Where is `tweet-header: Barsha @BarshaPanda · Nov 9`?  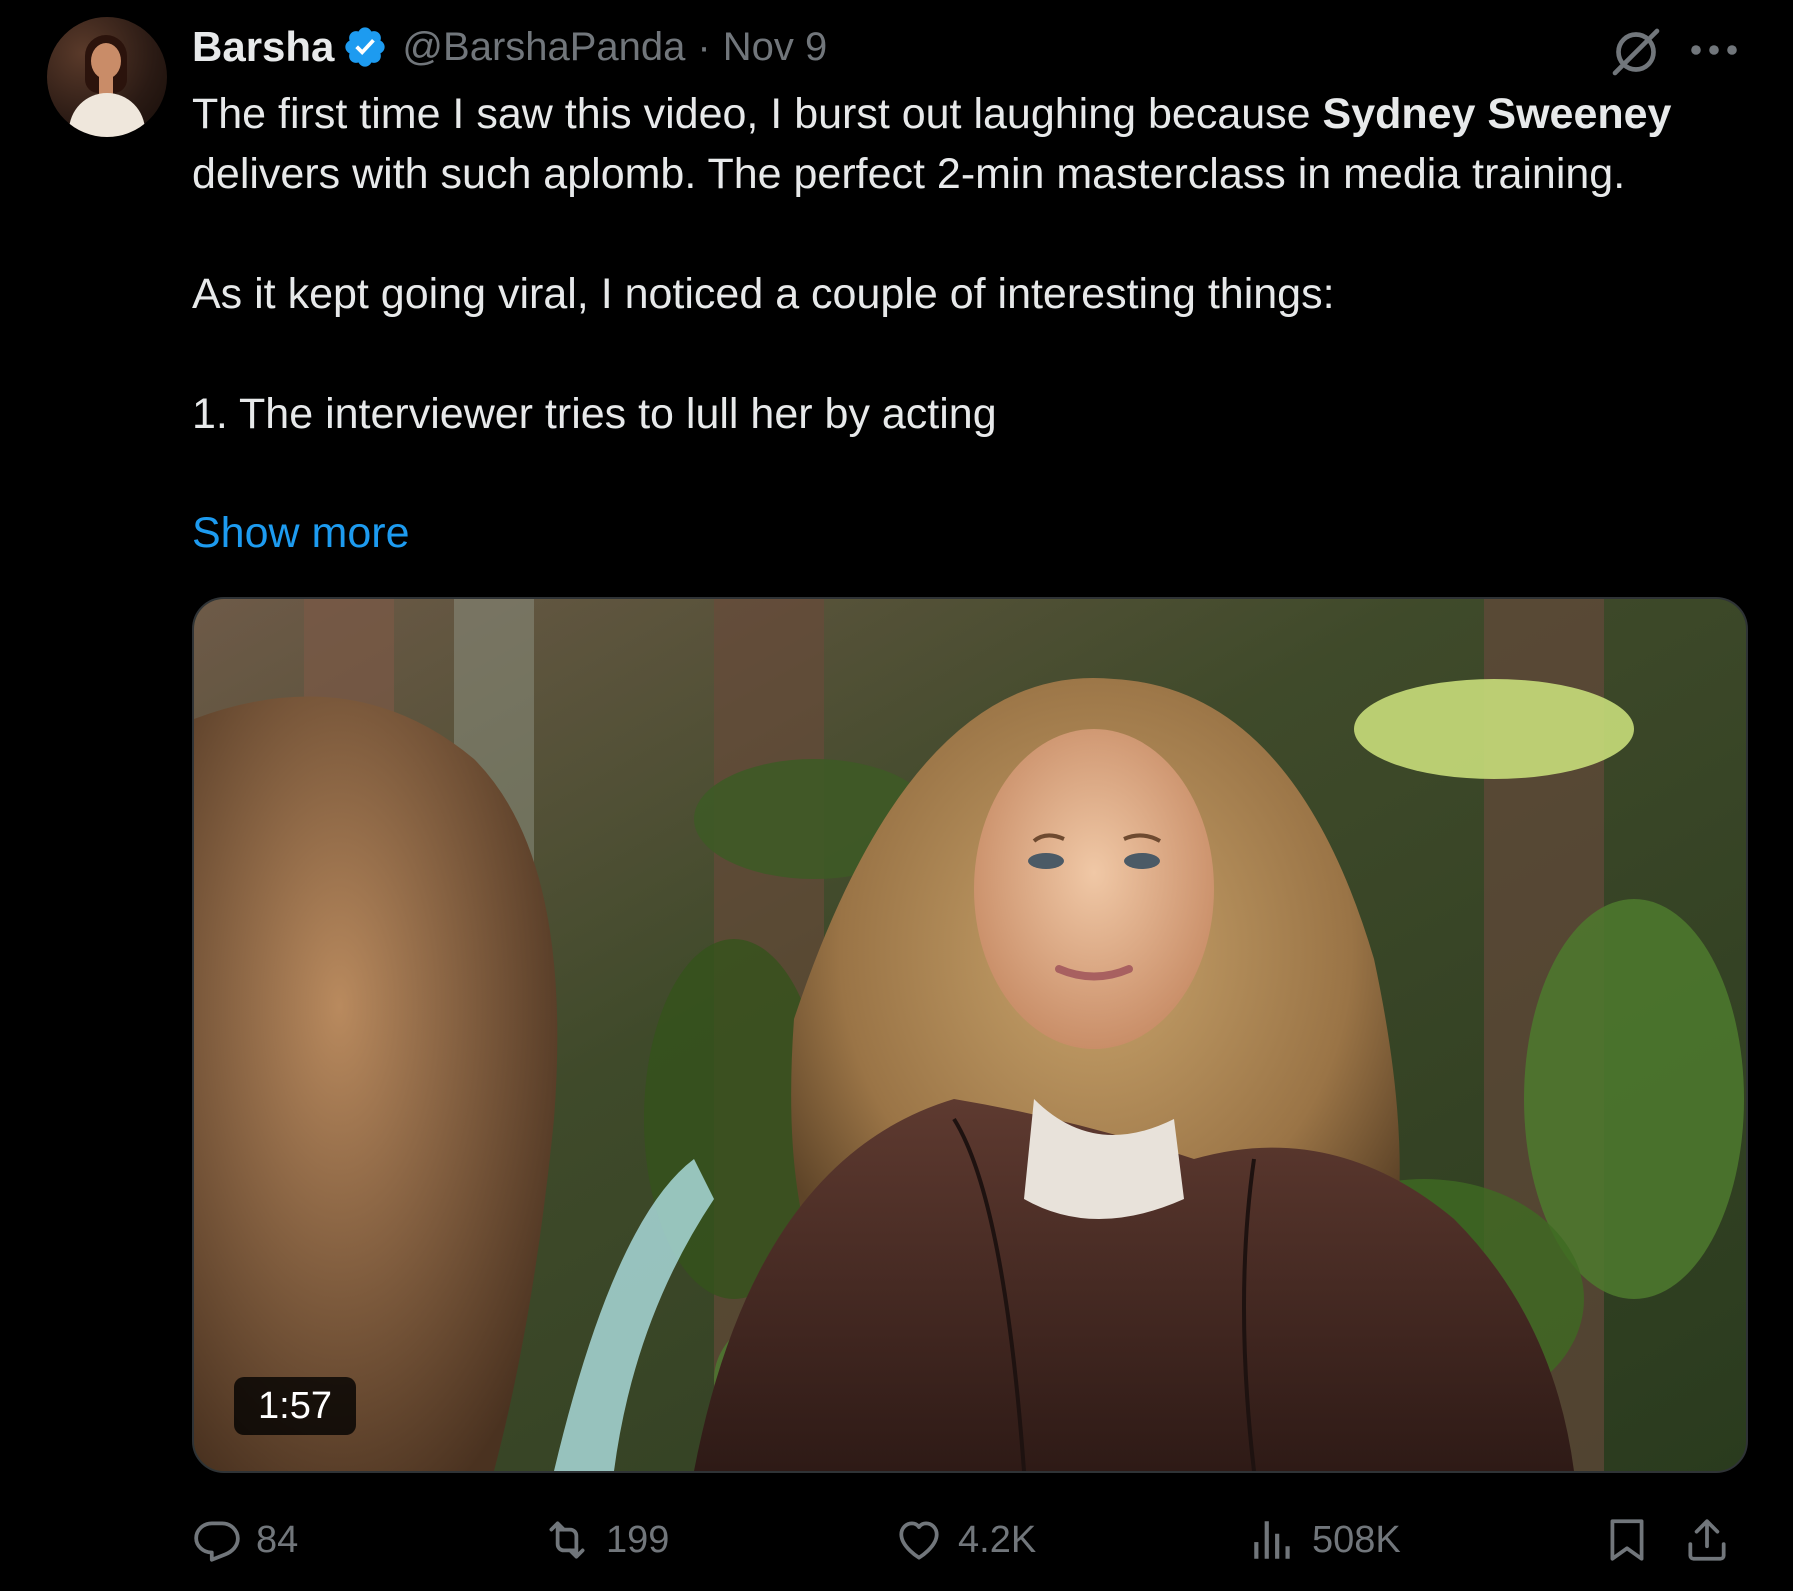 tweet-header: Barsha @BarshaPanda · Nov 9 is located at coordinates (509, 47).